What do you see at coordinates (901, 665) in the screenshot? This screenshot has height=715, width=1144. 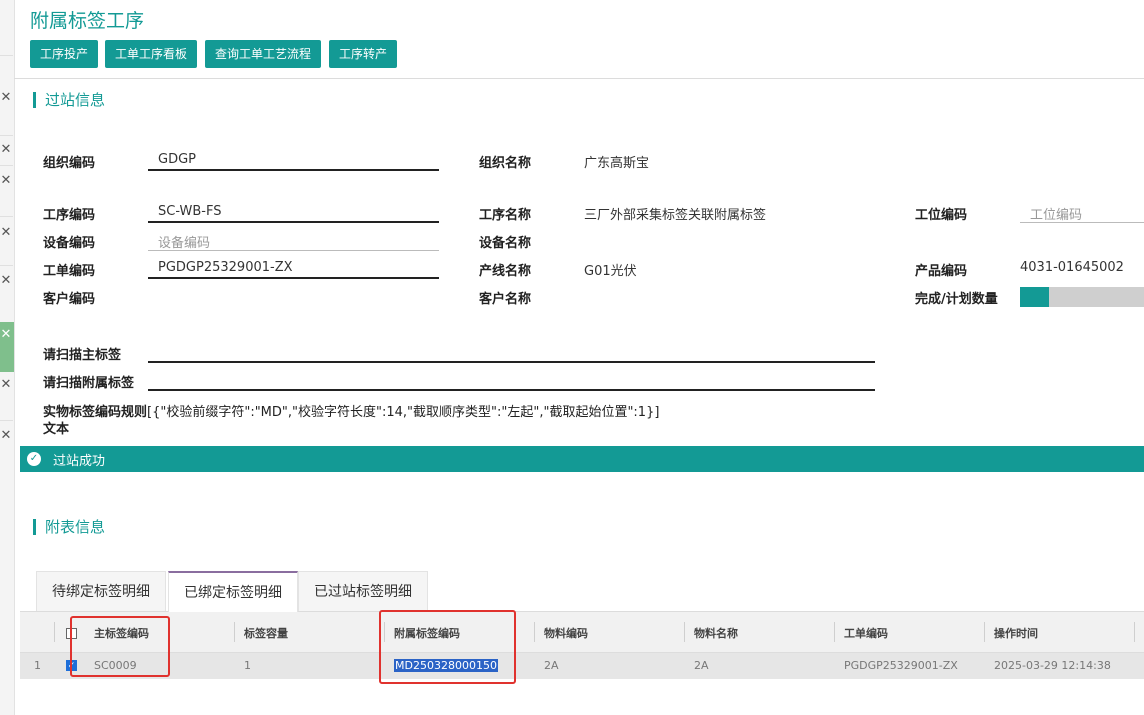 I see `cell-work-order: PGDGP25329001-ZX` at bounding box center [901, 665].